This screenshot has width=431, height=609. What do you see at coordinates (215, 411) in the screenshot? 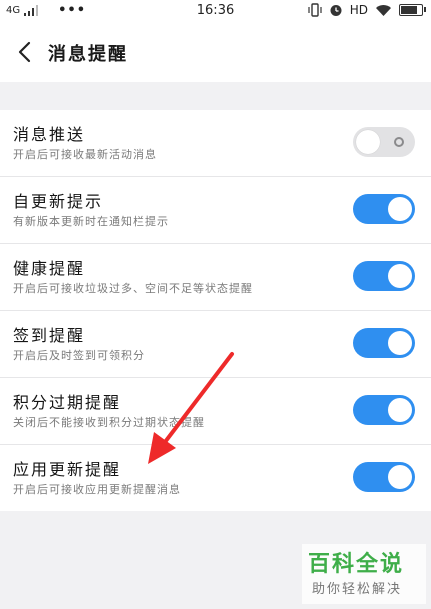
I see `setting-row-points-expiry: 积分过期提醒 关闭后不能接收到积分过期状态提醒` at bounding box center [215, 411].